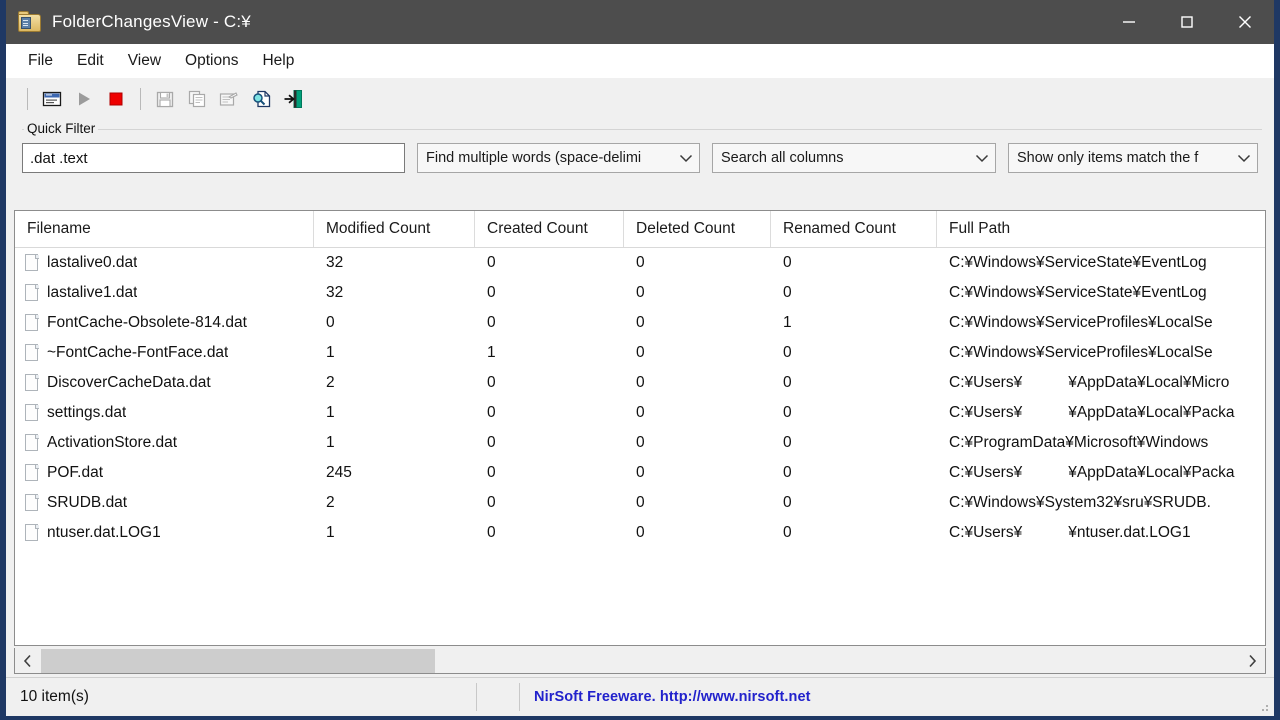  I want to click on minimize-button, so click(1129, 22).